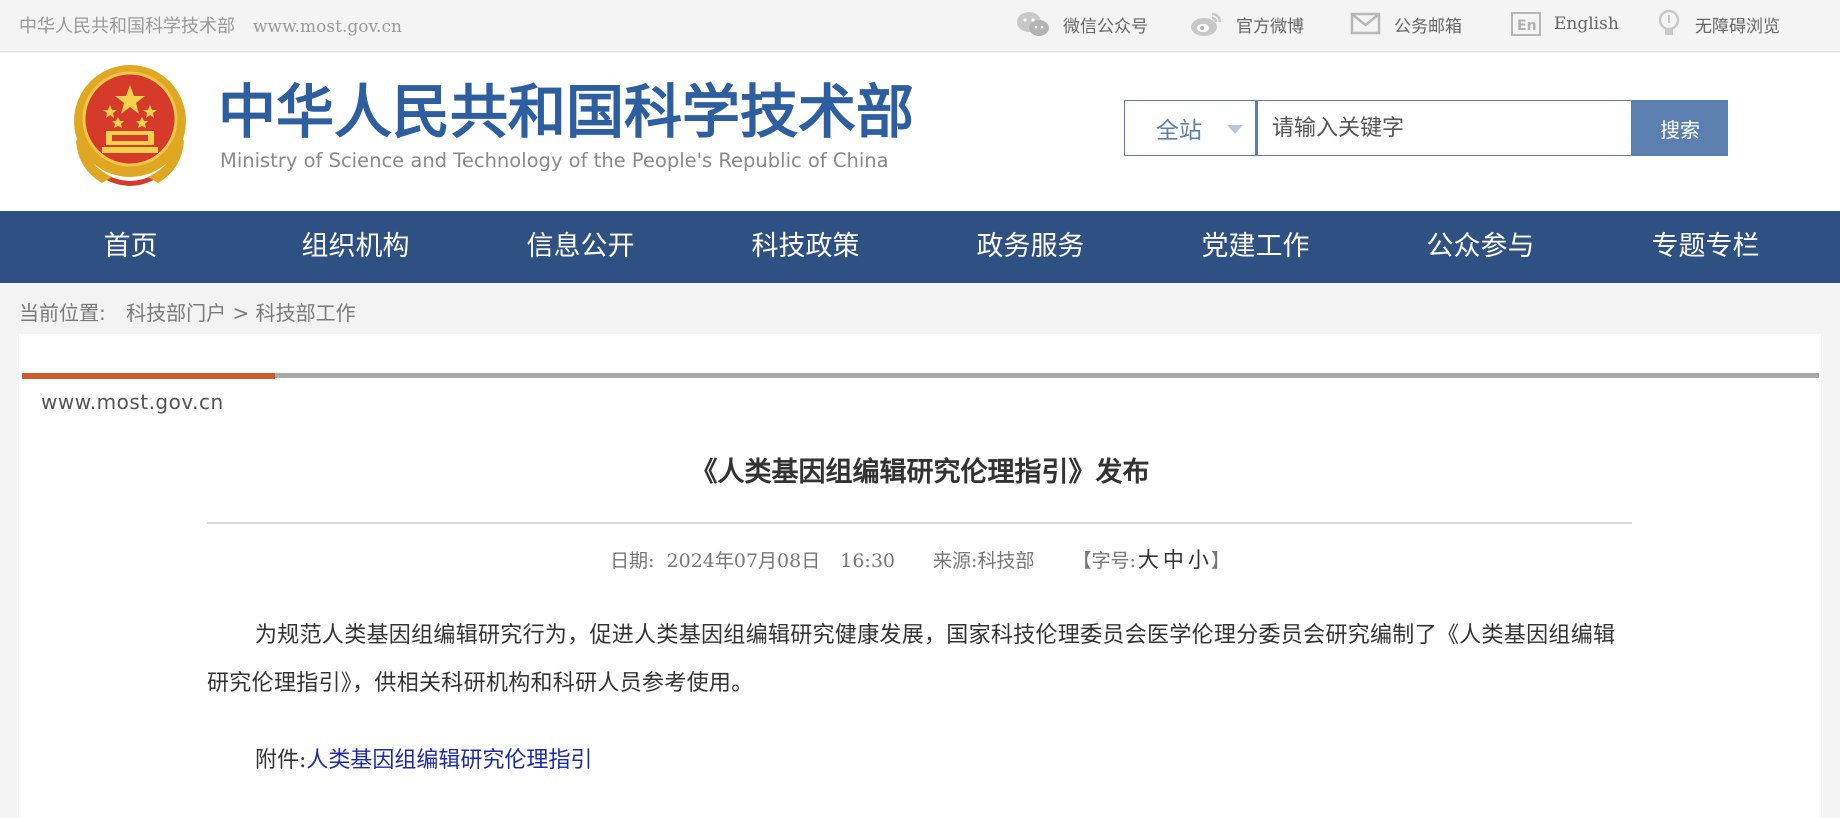 The image size is (1840, 818). What do you see at coordinates (1006, 561) in the screenshot?
I see `article-source: 科技部` at bounding box center [1006, 561].